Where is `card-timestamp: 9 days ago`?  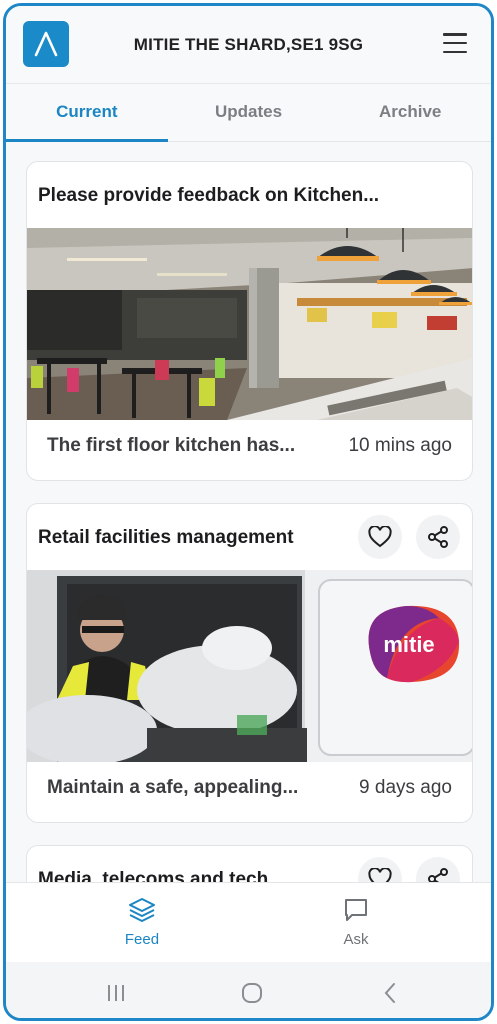
card-timestamp: 9 days ago is located at coordinates (405, 787).